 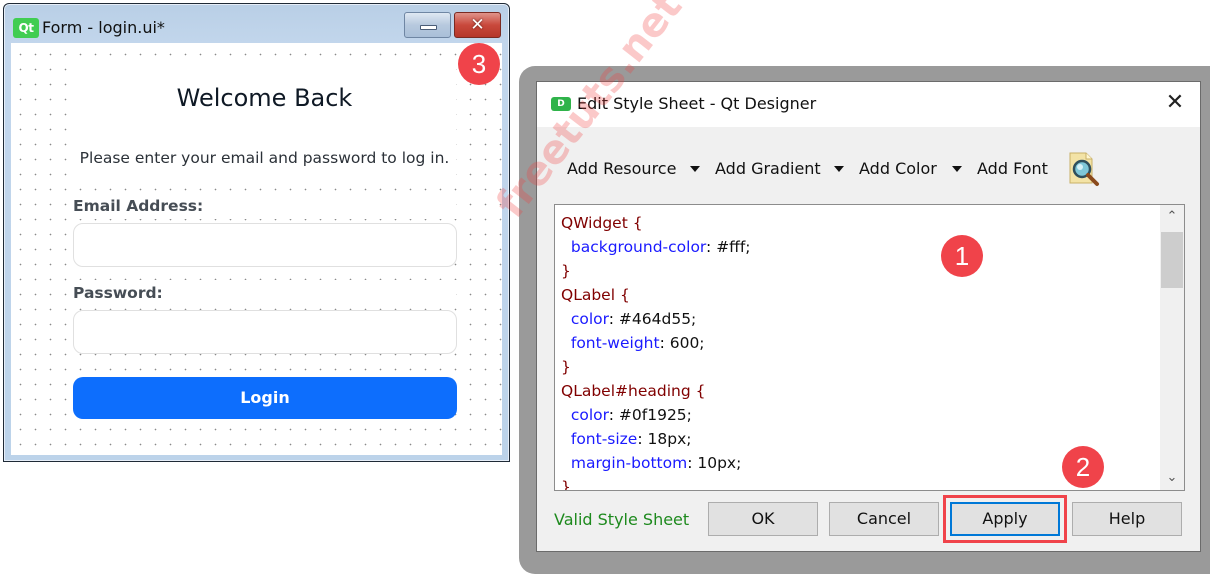 What do you see at coordinates (103, 27) in the screenshot?
I see `form-window-title: Form - login.ui*` at bounding box center [103, 27].